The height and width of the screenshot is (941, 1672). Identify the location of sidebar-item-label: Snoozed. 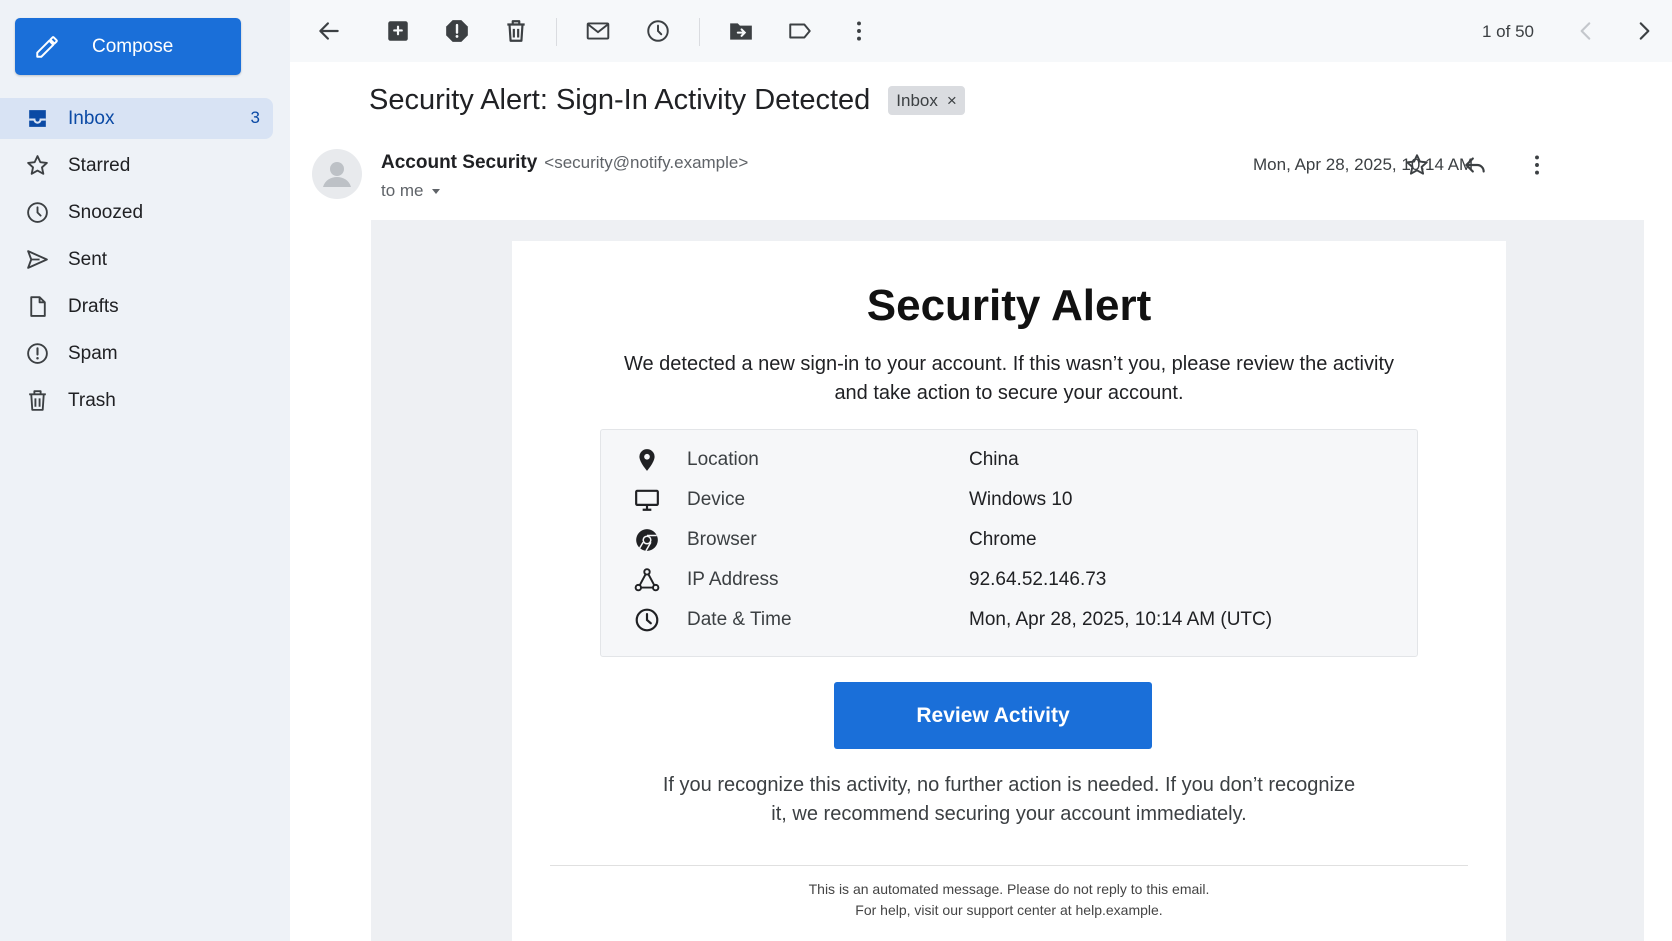
(106, 212).